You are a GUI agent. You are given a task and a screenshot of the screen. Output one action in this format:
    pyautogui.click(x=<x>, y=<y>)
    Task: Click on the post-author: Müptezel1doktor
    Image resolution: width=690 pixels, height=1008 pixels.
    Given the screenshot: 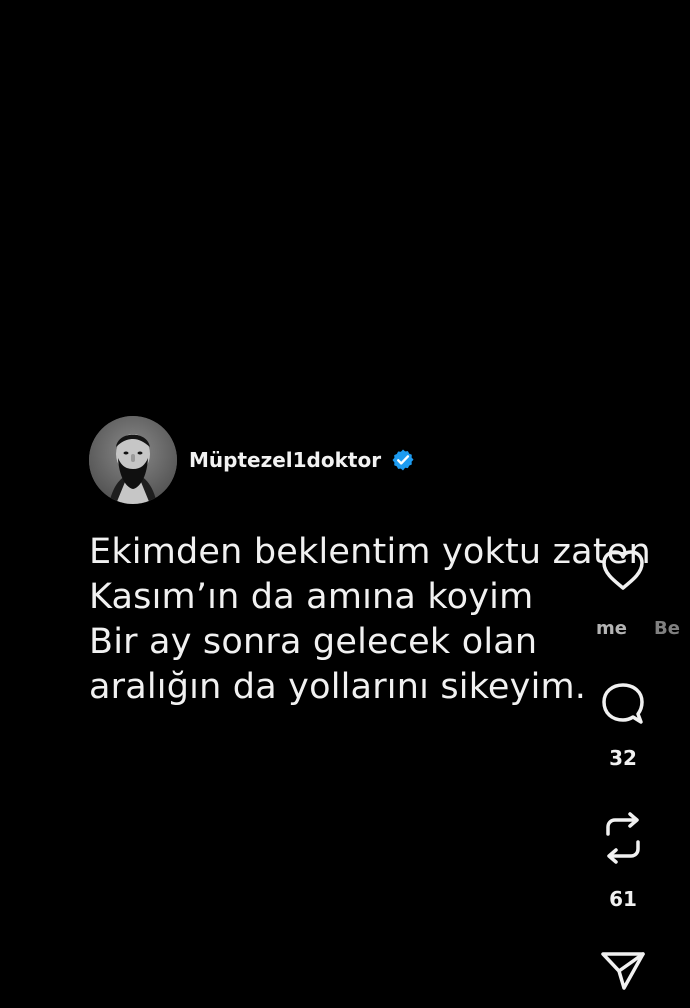 What is the action you would take?
    pyautogui.click(x=252, y=460)
    